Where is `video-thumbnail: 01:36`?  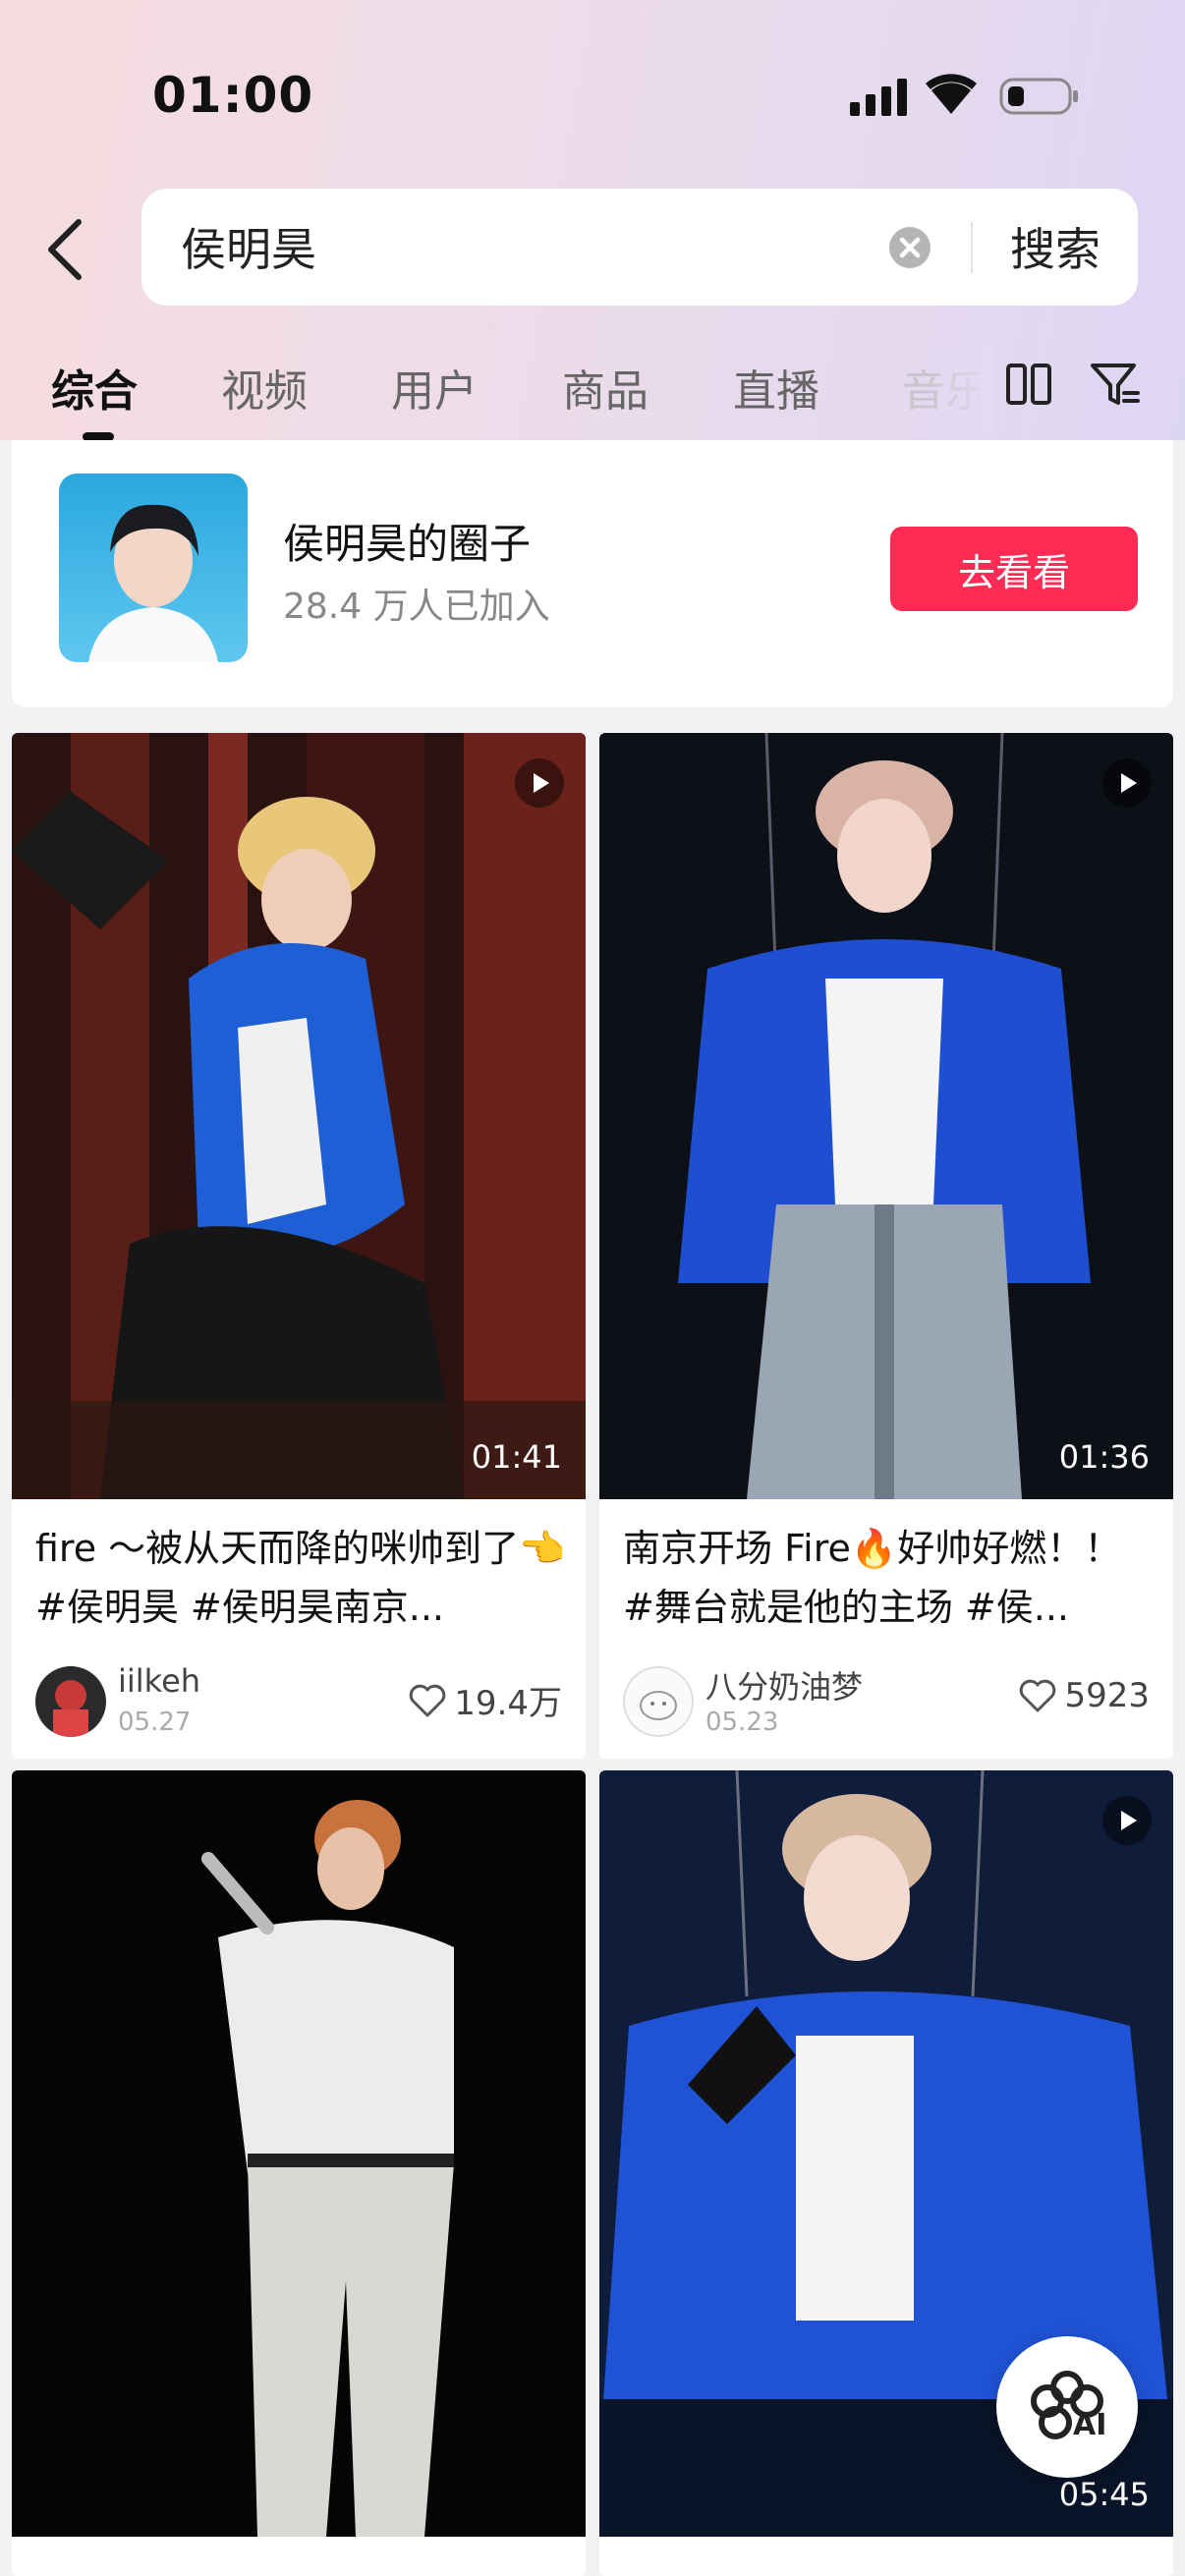
video-thumbnail: 01:36 is located at coordinates (886, 1116).